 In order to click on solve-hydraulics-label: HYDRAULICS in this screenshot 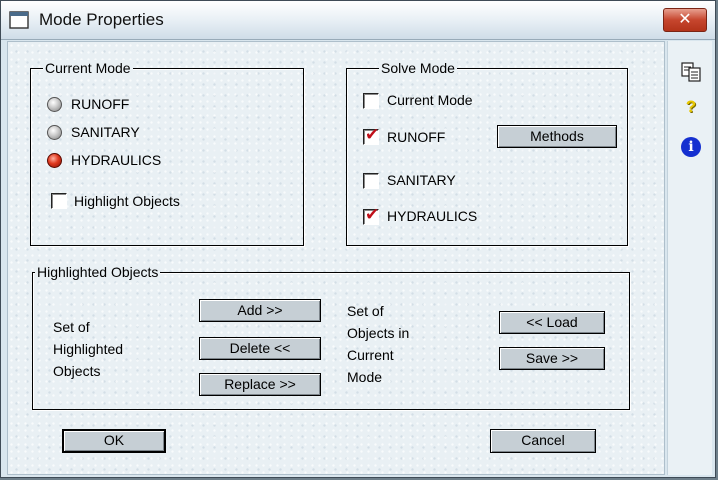, I will do `click(432, 216)`.